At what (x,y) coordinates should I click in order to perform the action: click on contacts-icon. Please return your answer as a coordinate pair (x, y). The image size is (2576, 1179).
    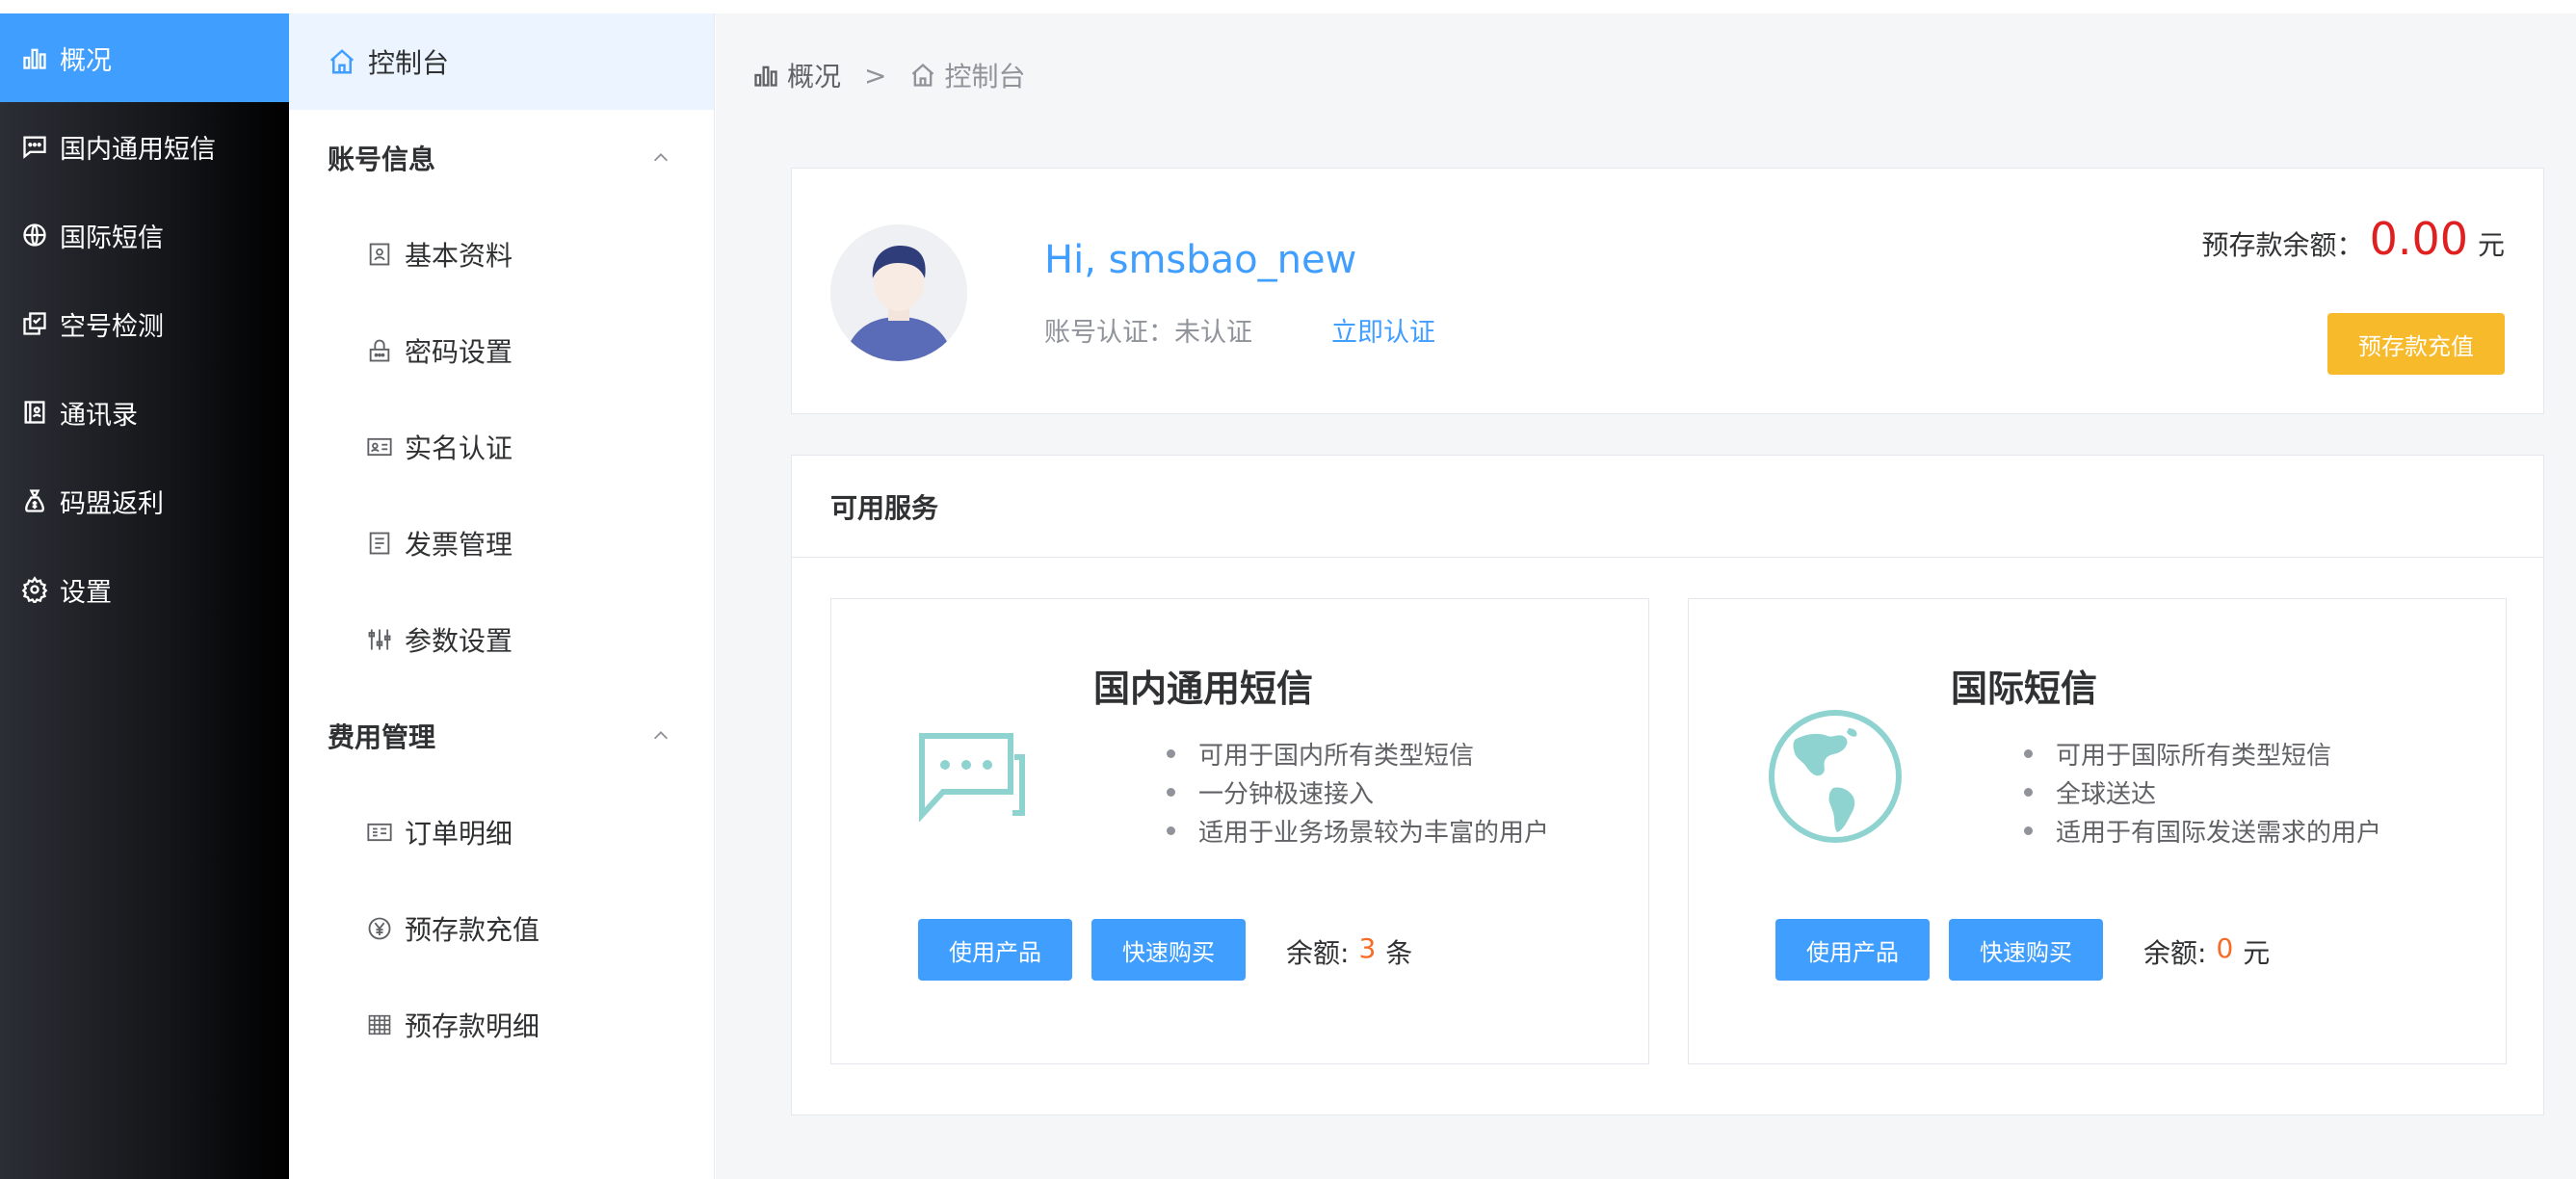
    Looking at the image, I should click on (34, 412).